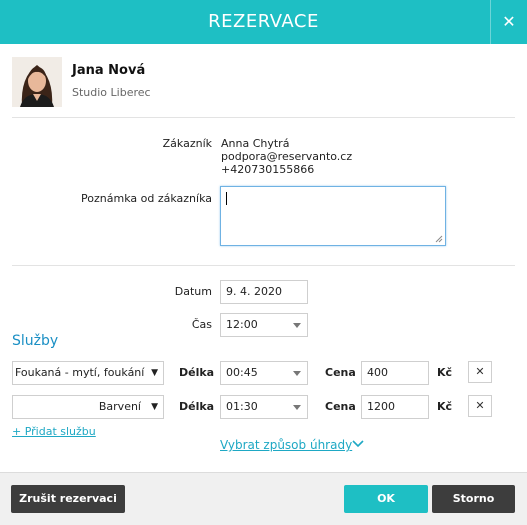 The width and height of the screenshot is (527, 525). What do you see at coordinates (263, 498) in the screenshot?
I see `dialog-footer: Zrušit rezervaci OK Storno` at bounding box center [263, 498].